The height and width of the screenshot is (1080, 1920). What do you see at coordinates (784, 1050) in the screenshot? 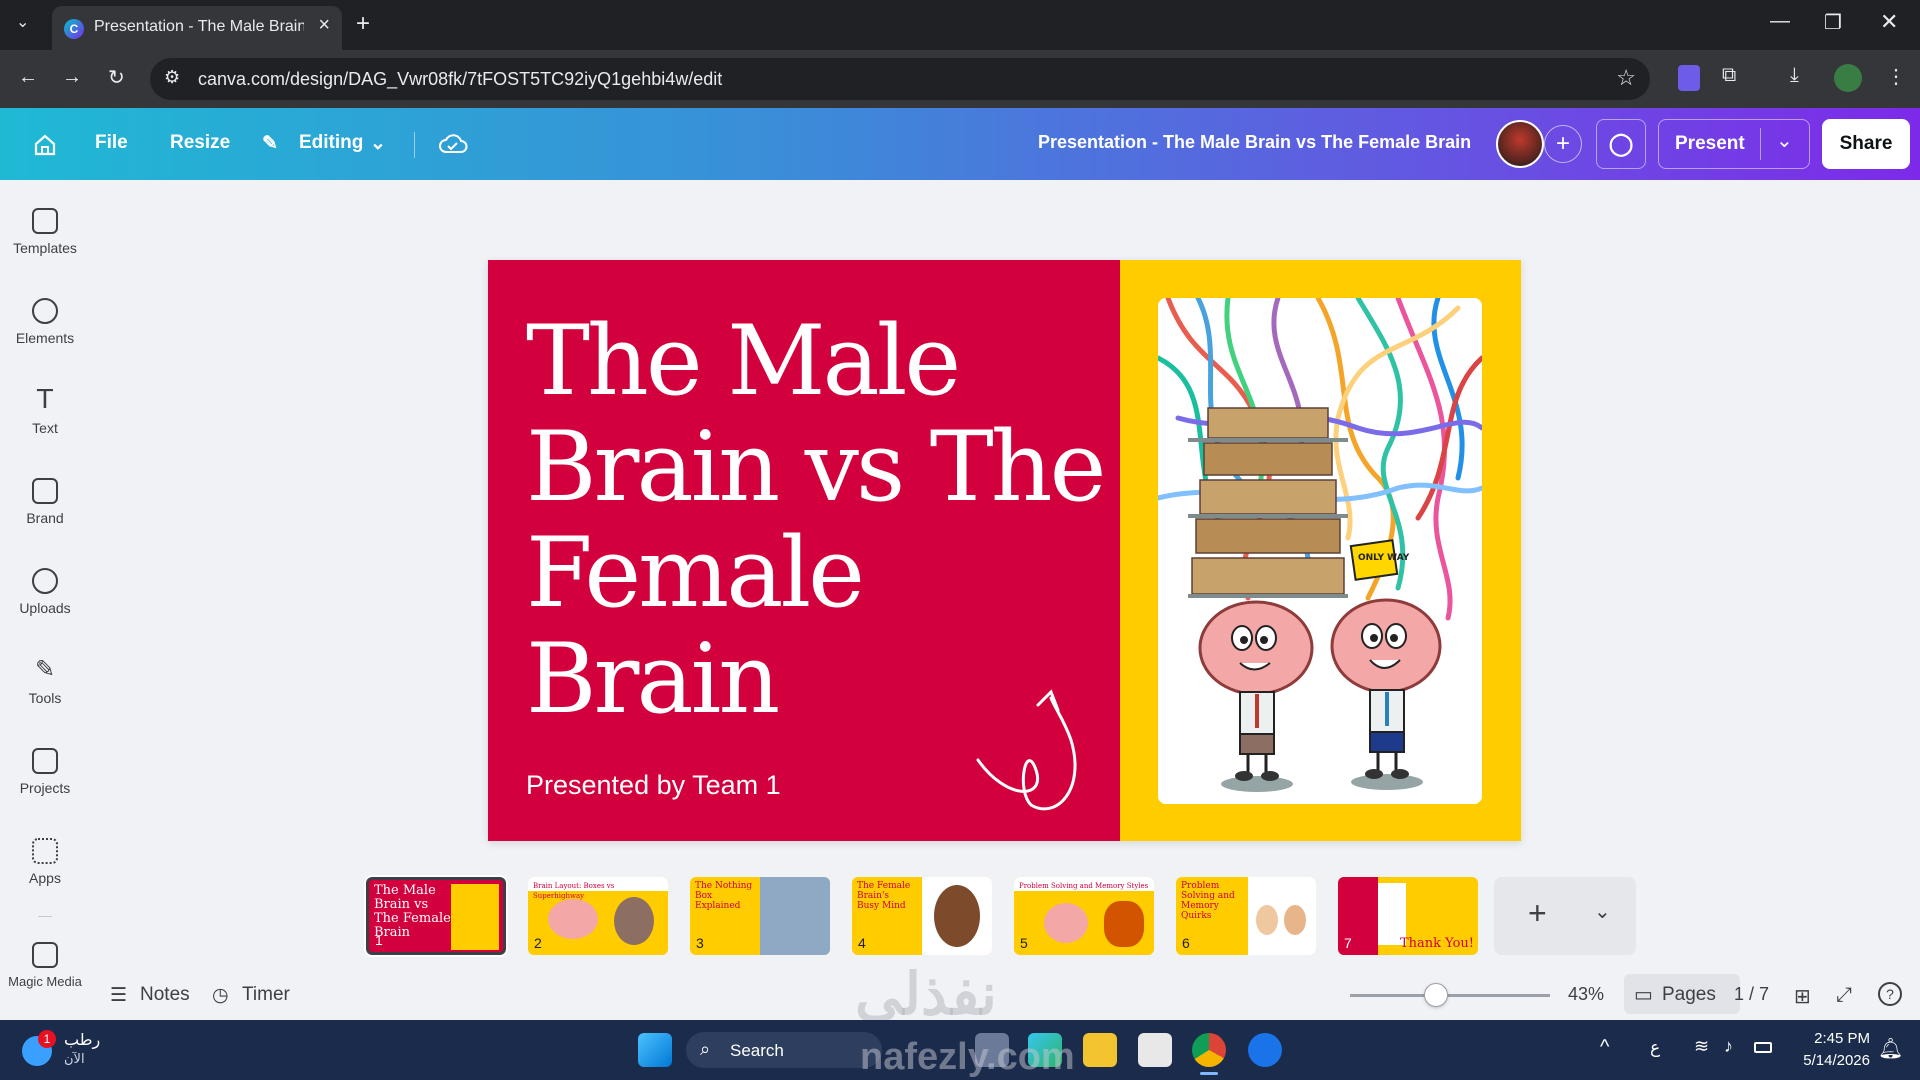
I see `taskbar-search: ⌕ Search` at bounding box center [784, 1050].